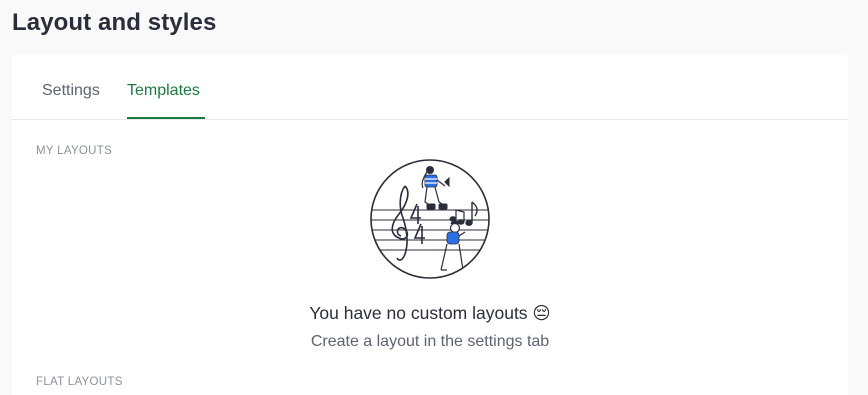 The height and width of the screenshot is (395, 868). What do you see at coordinates (79, 382) in the screenshot?
I see `flat-layouts-label: FLAT LAYOUTS` at bounding box center [79, 382].